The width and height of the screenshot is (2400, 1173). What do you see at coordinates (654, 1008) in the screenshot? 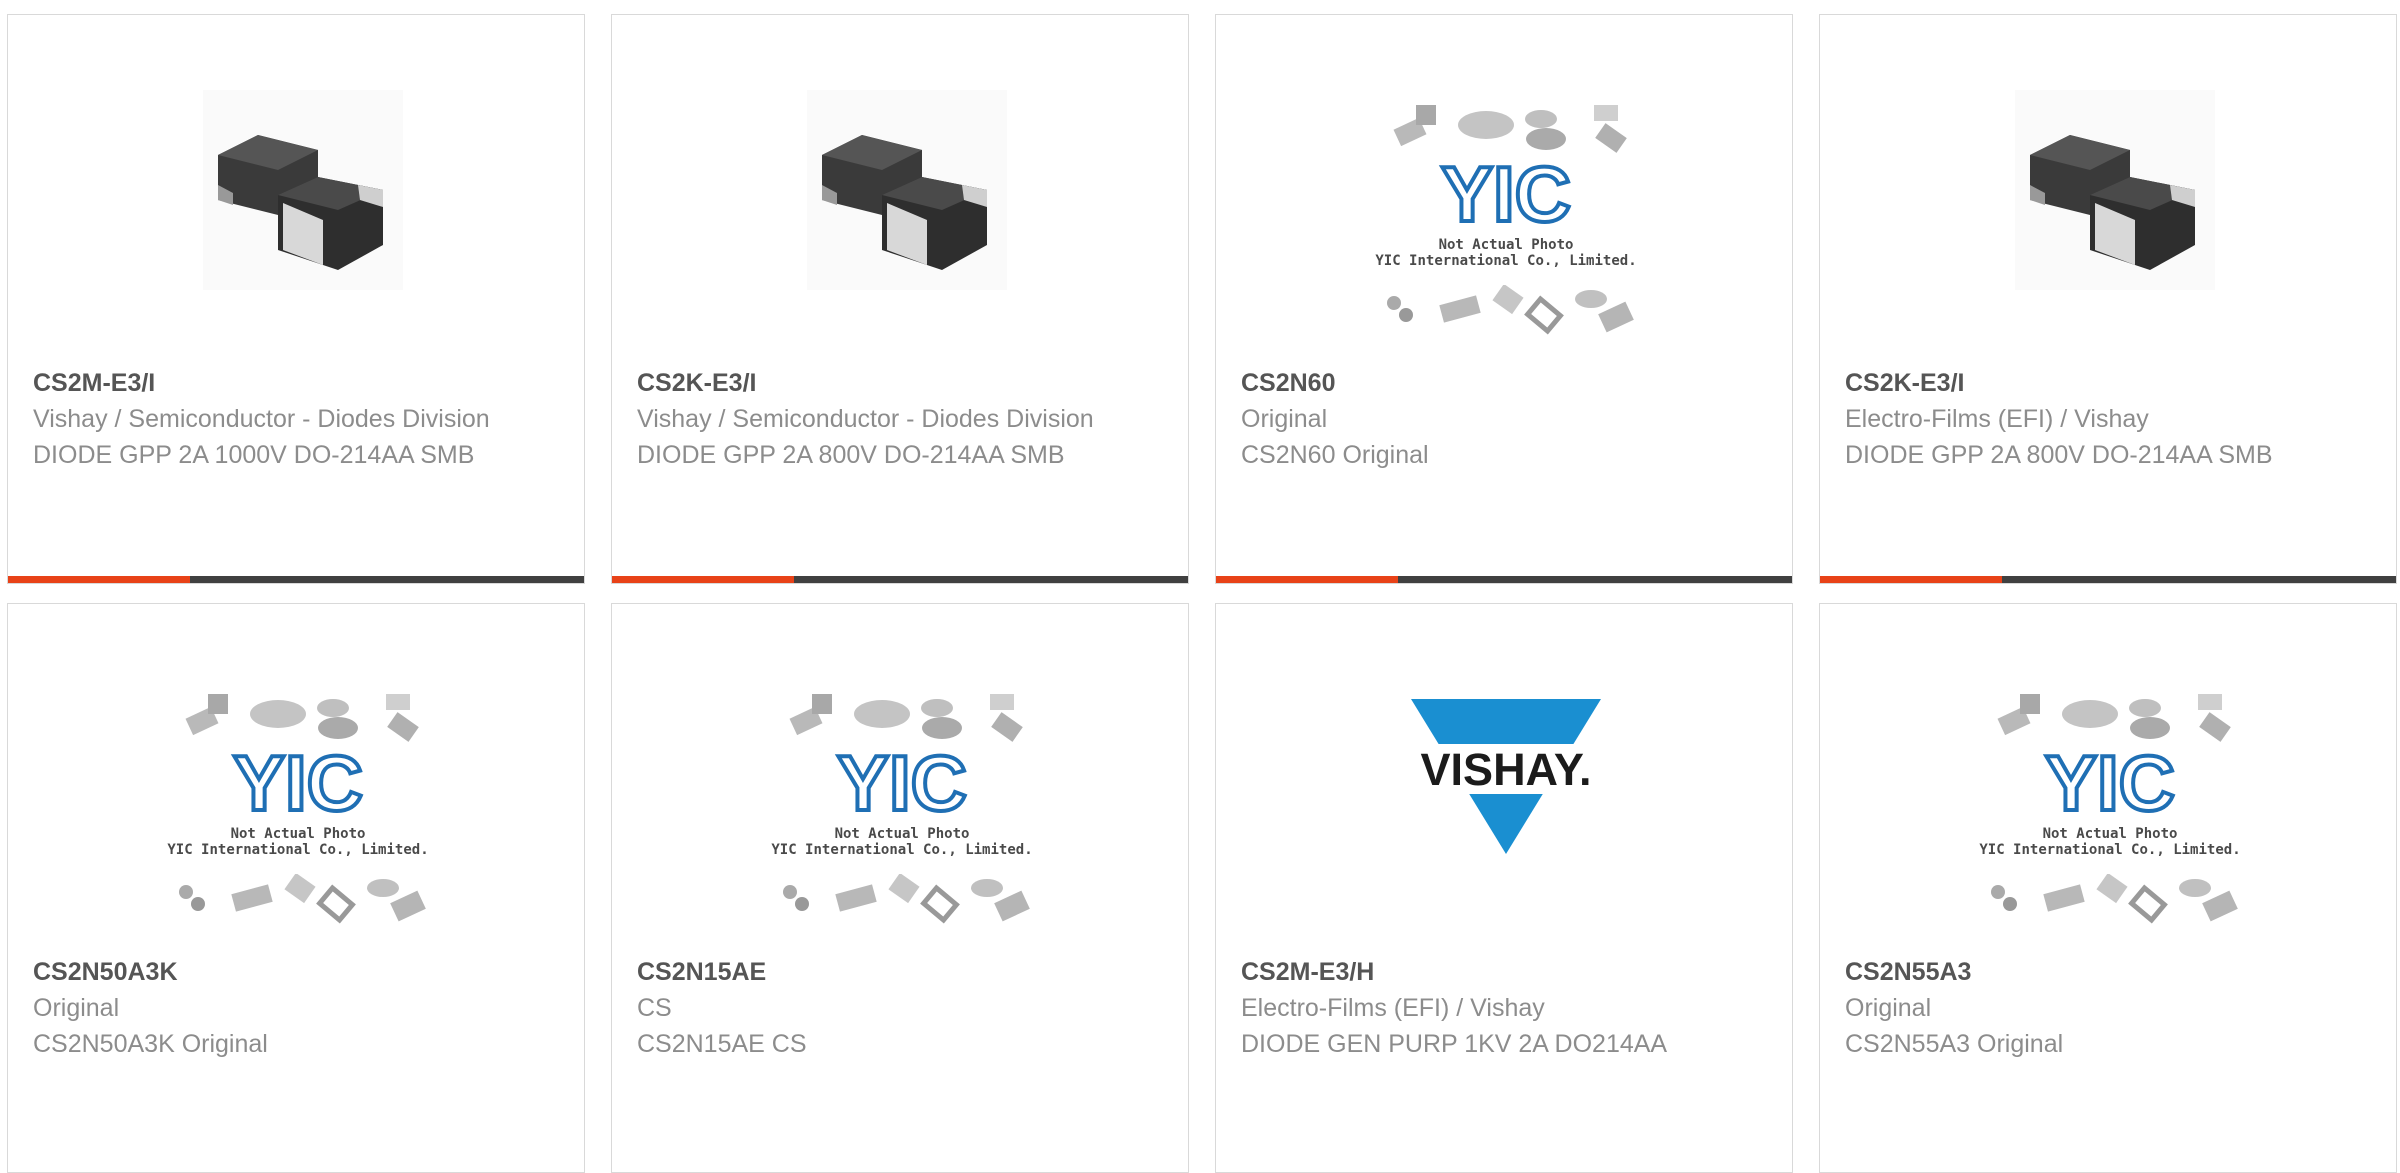
I see `manufacturer: CS` at bounding box center [654, 1008].